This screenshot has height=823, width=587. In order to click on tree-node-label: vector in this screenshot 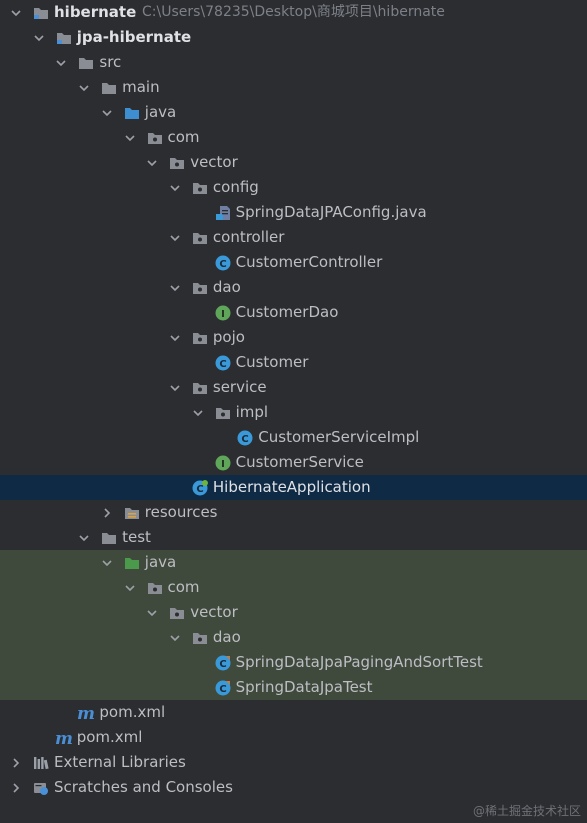, I will do `click(214, 162)`.